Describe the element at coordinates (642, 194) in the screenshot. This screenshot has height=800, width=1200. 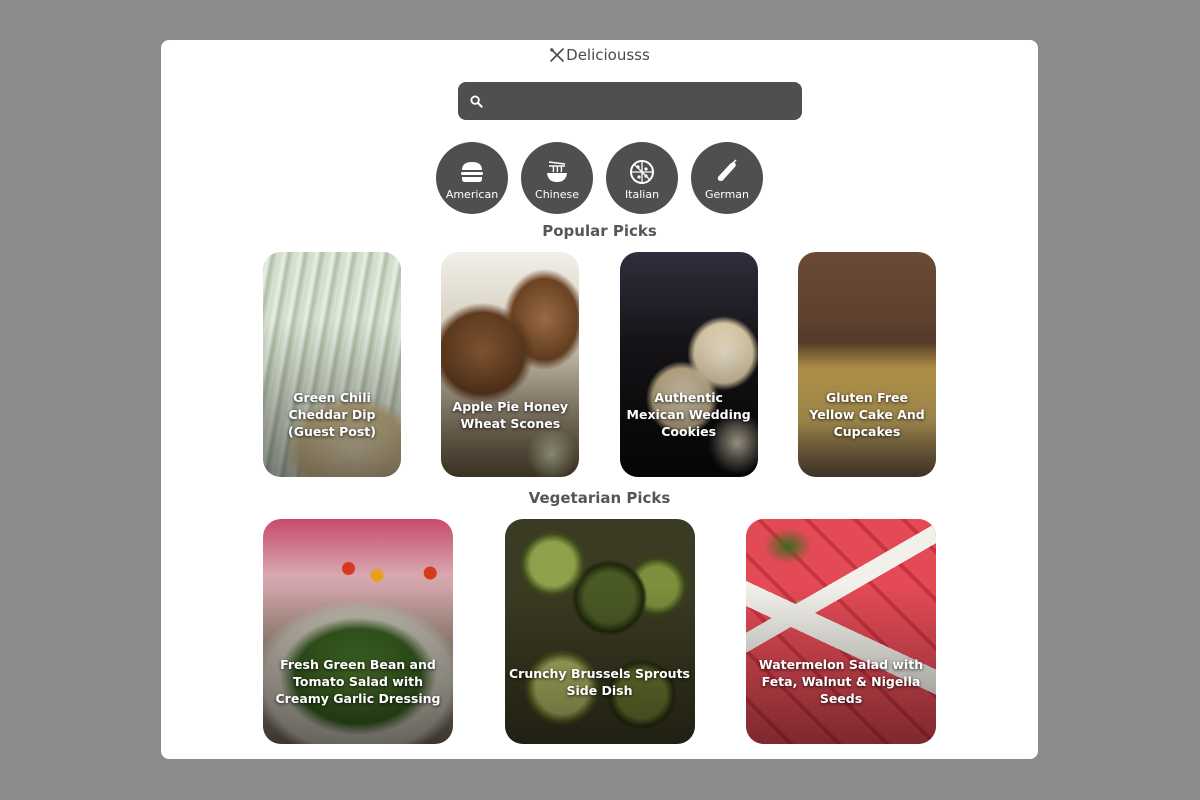
I see `category-label: Italian` at that location.